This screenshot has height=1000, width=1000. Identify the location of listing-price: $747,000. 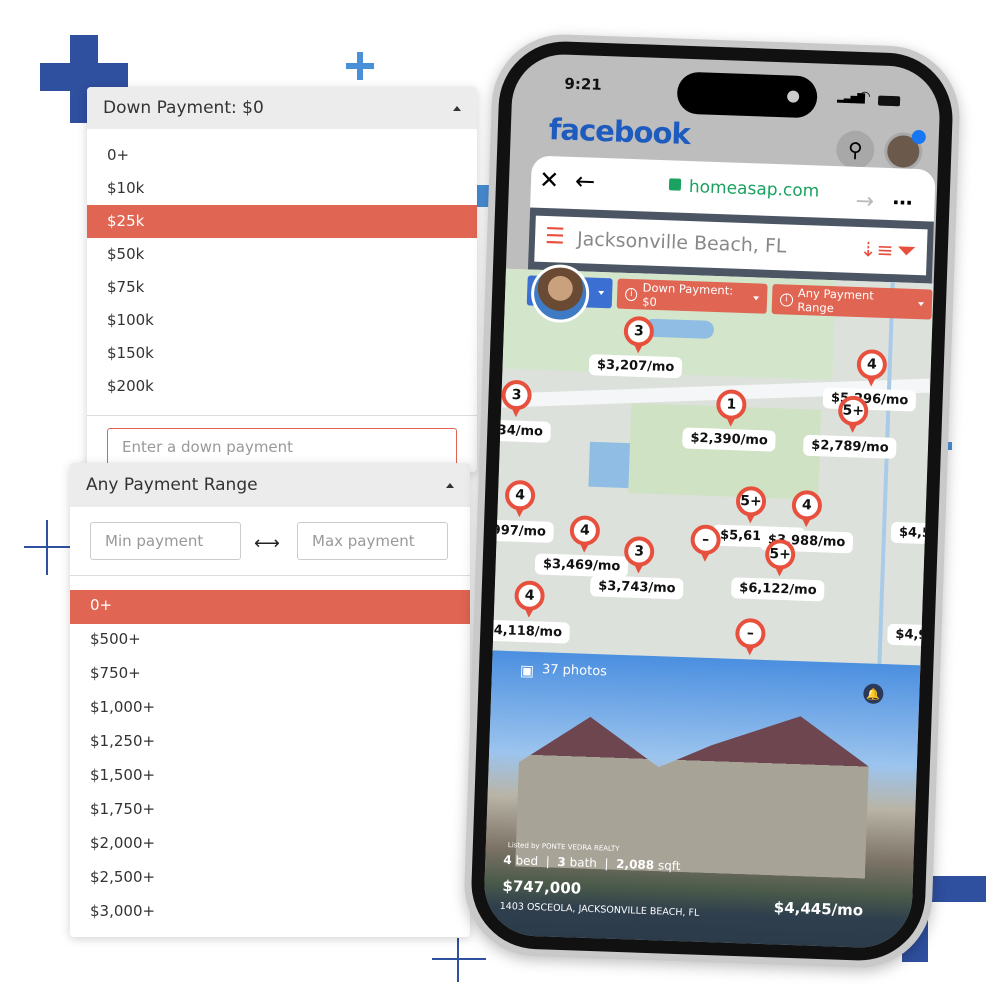
(542, 887).